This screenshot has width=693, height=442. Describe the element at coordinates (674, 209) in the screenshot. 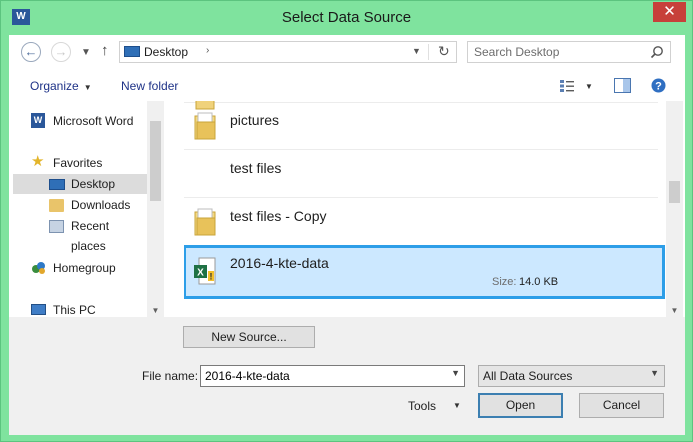

I see `file-list-scrollbar: ▼` at that location.